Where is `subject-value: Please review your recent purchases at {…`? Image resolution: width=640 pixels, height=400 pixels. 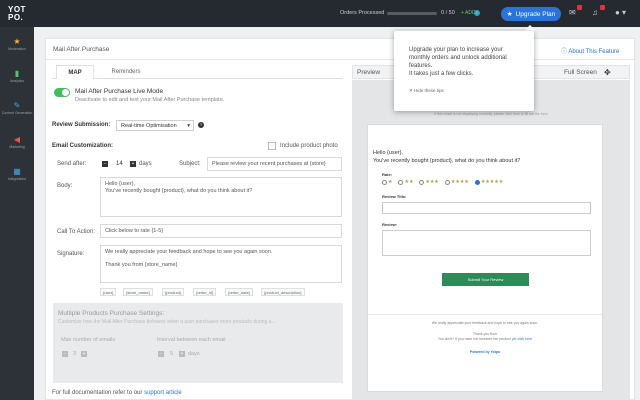 subject-value: Please review your recent purchases at {… is located at coordinates (269, 164).